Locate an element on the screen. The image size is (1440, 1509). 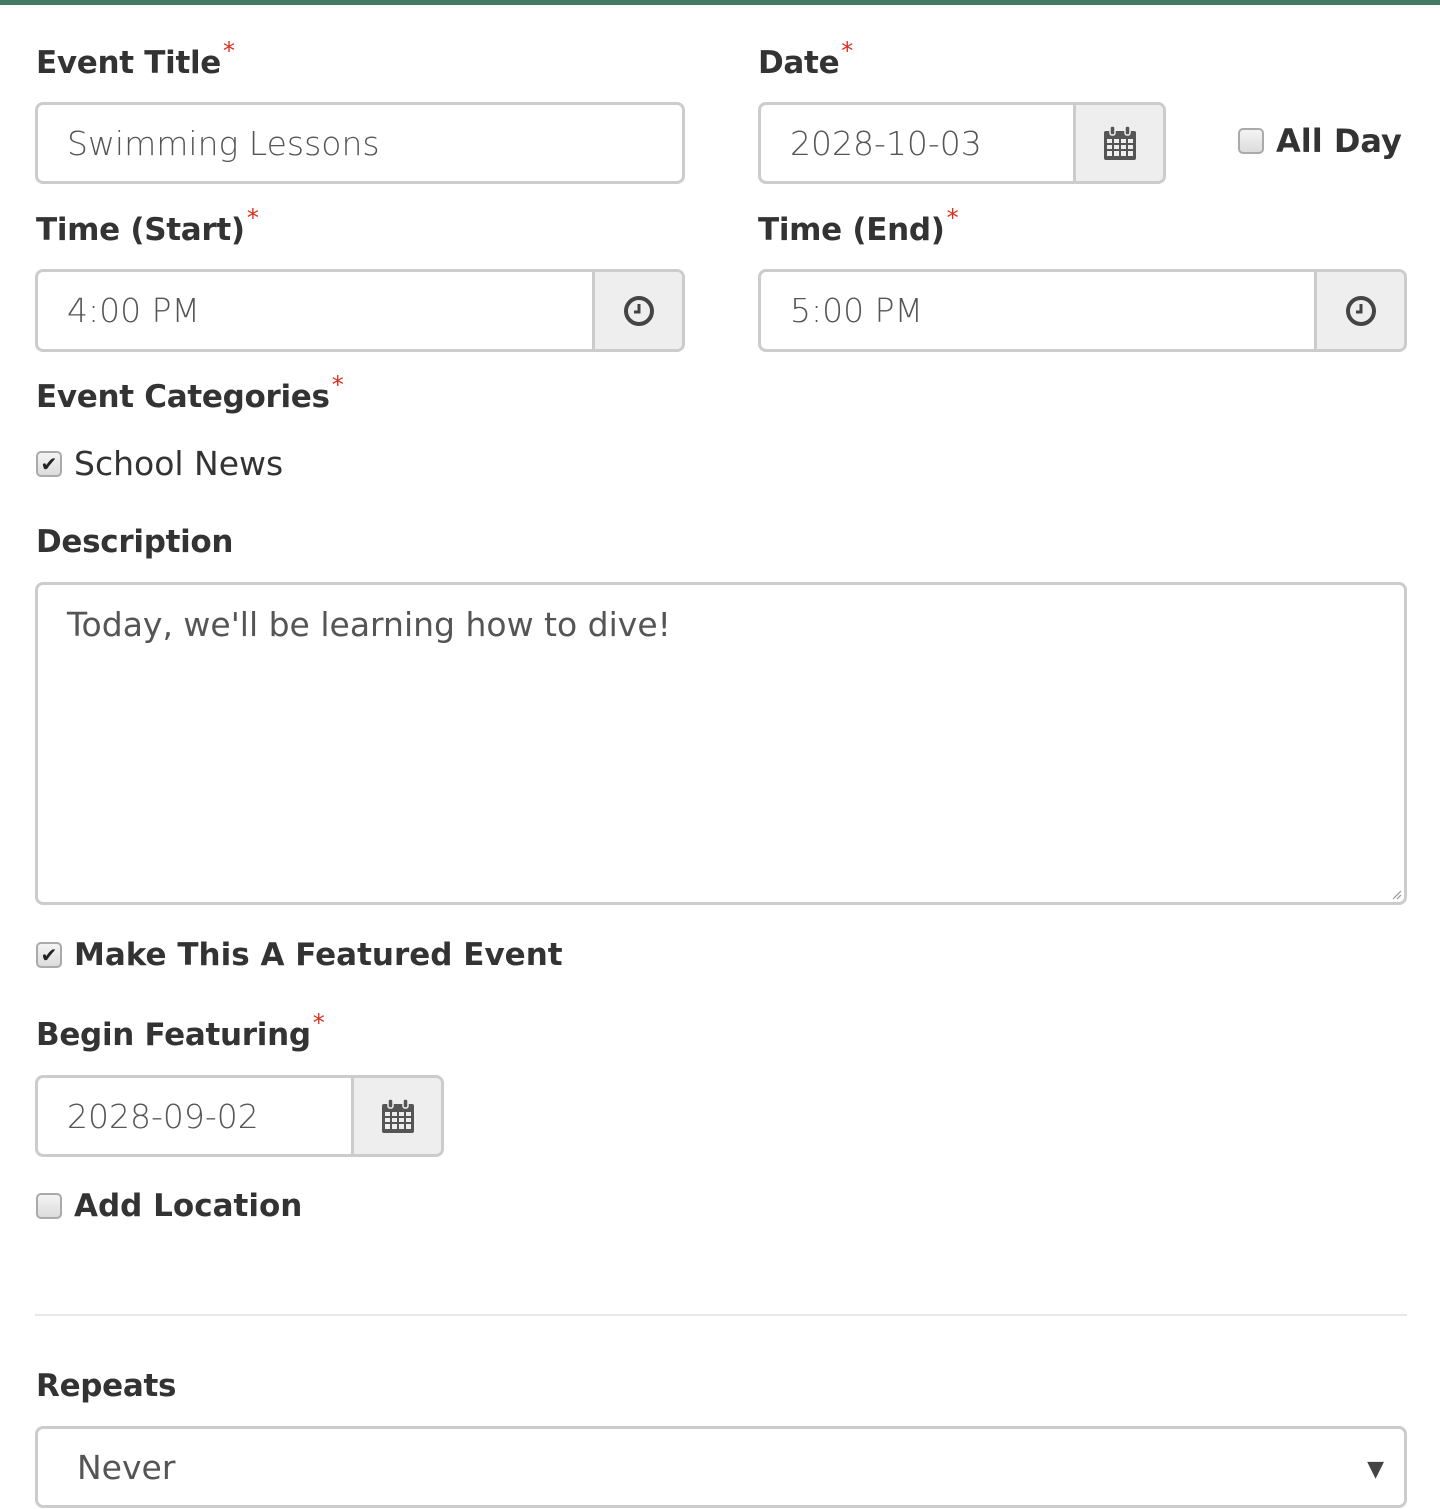
date-label: Date* is located at coordinates (805, 59).